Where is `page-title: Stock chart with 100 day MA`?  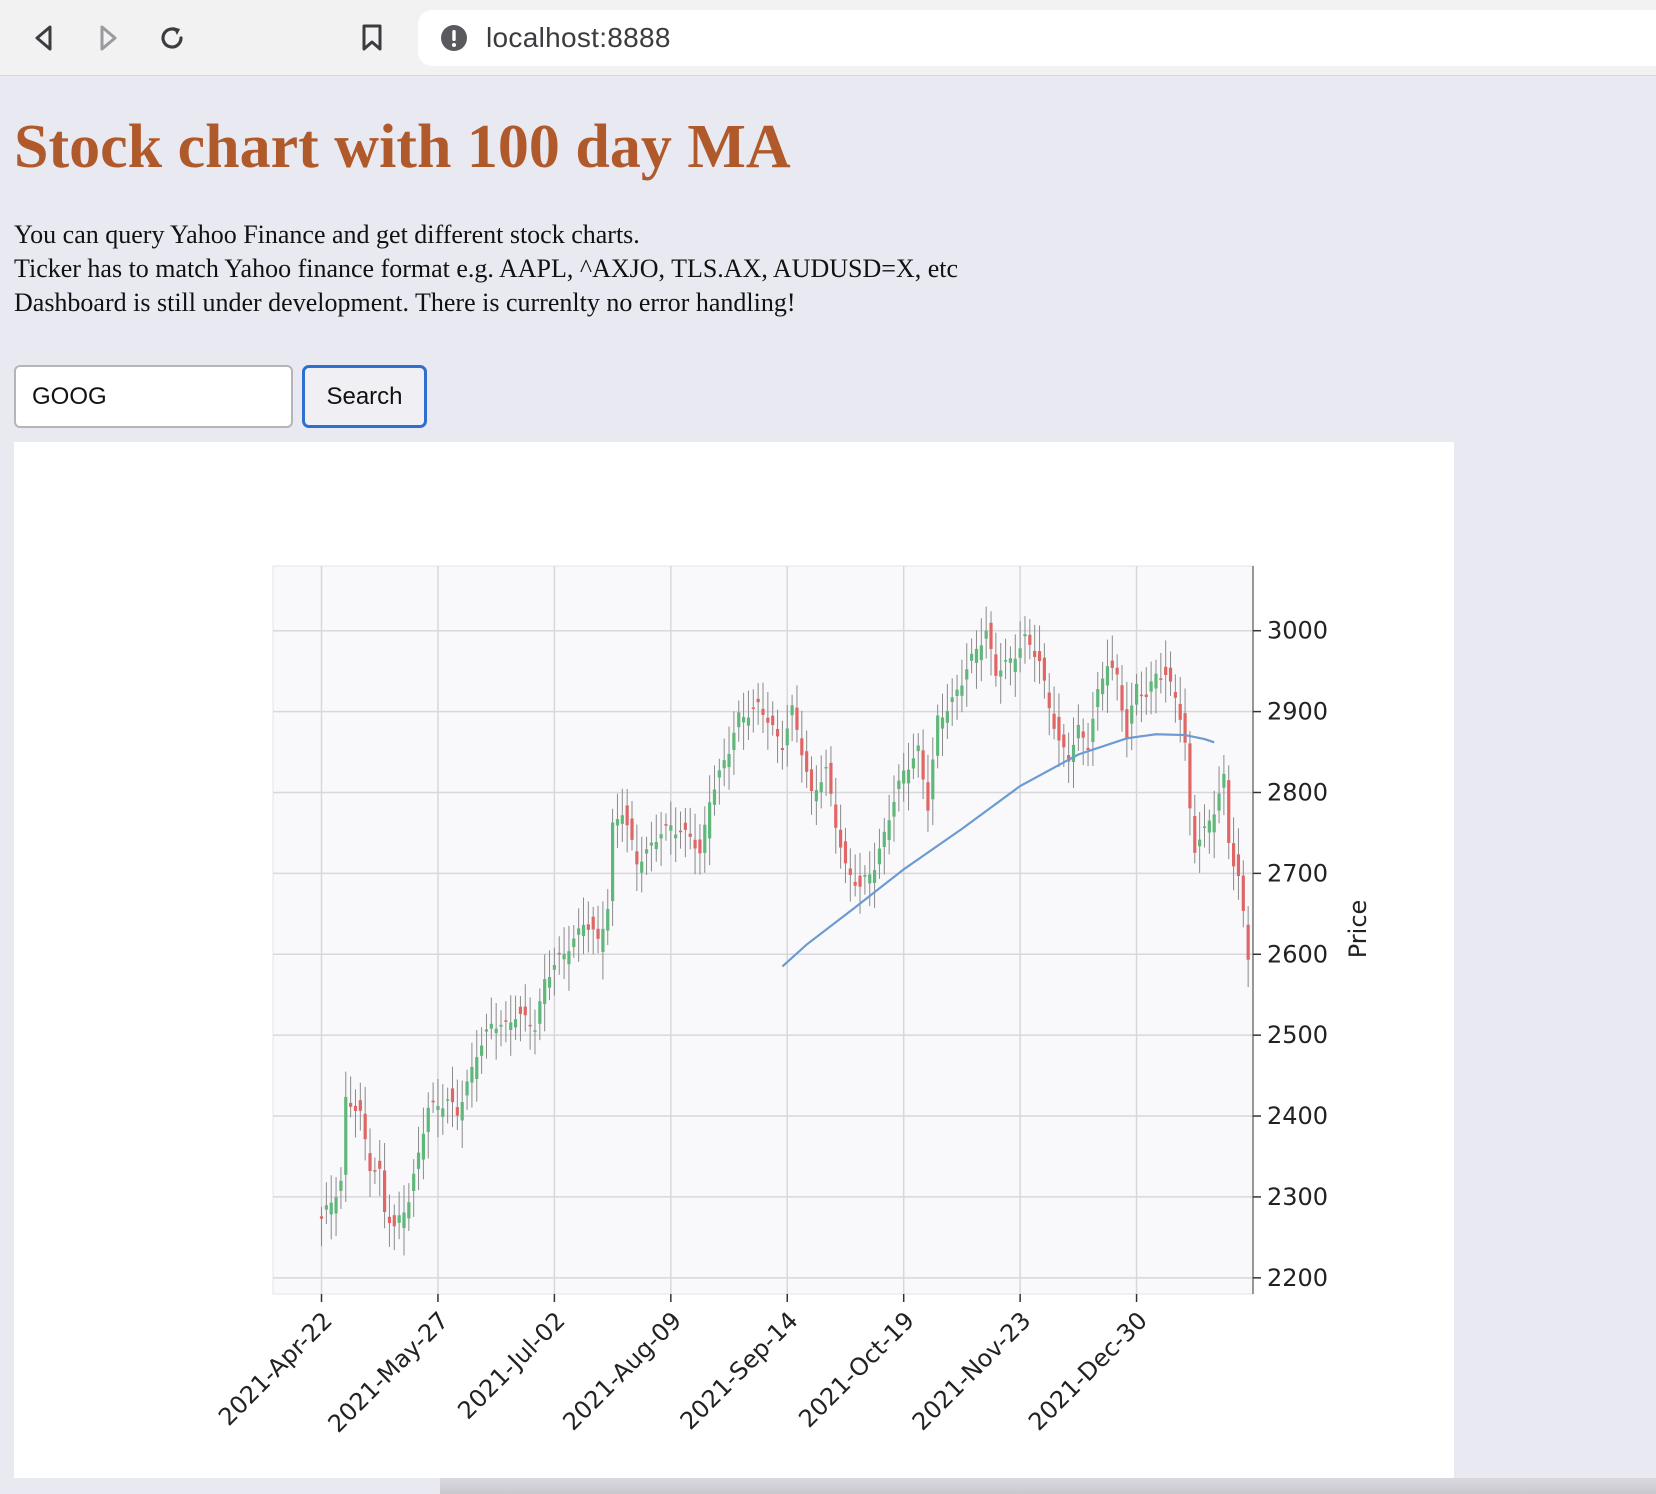
page-title: Stock chart with 100 day MA is located at coordinates (402, 147).